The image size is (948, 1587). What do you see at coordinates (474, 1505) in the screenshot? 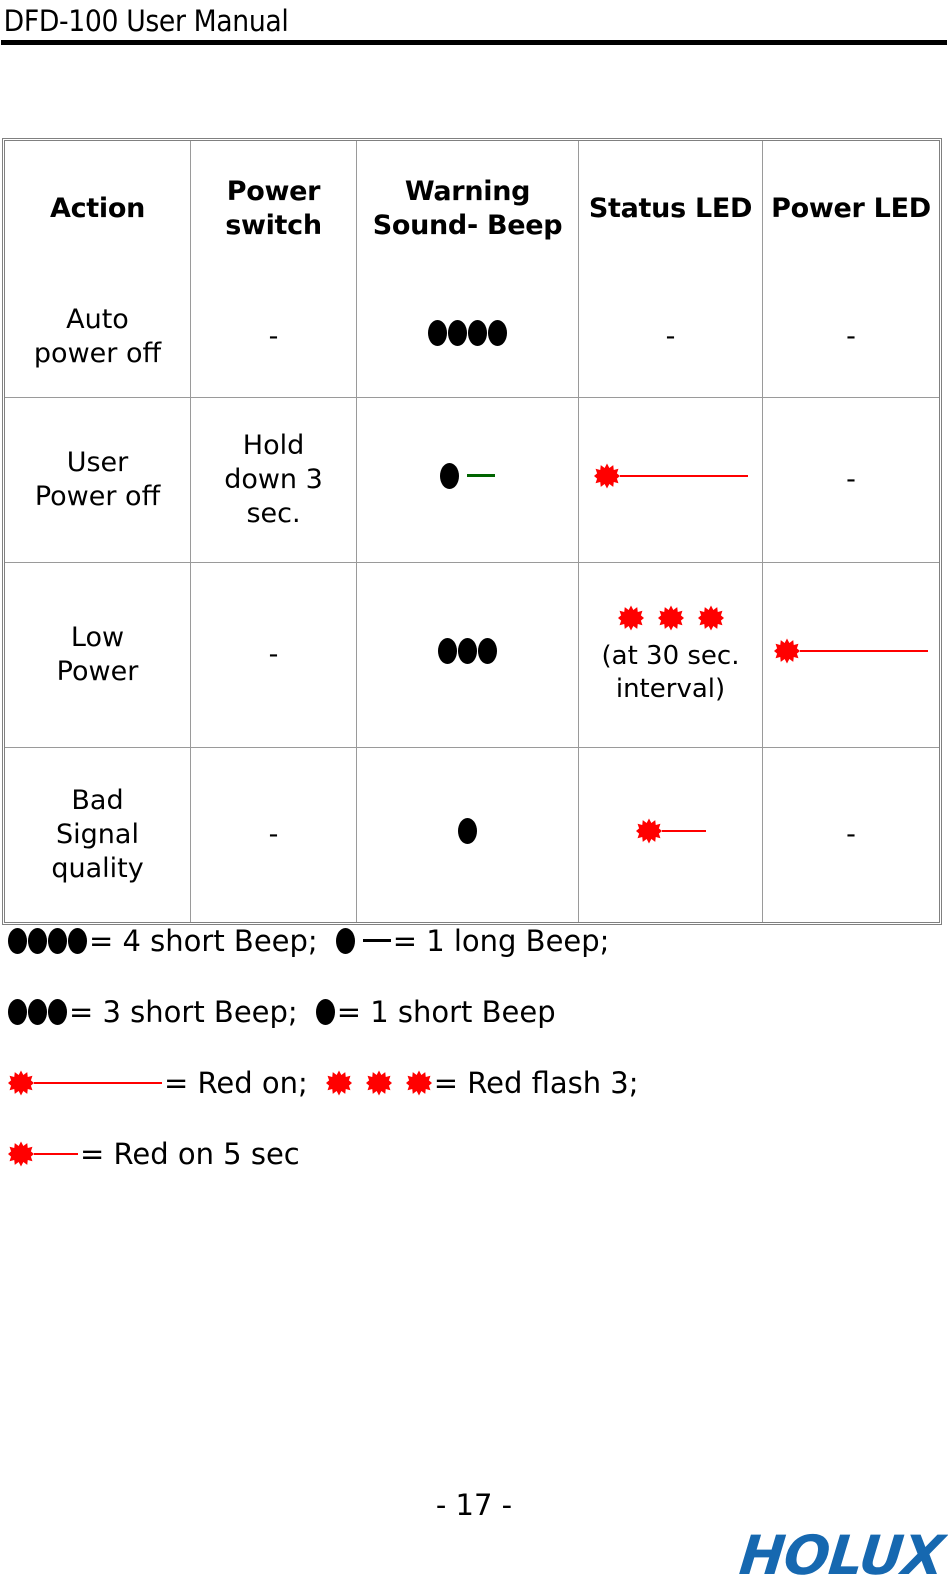
I see `page-number: - 17 -` at bounding box center [474, 1505].